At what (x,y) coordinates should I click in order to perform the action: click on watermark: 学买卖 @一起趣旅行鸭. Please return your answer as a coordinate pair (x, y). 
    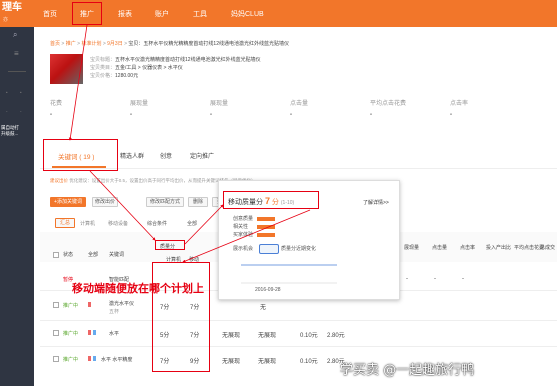
    Looking at the image, I should click on (407, 370).